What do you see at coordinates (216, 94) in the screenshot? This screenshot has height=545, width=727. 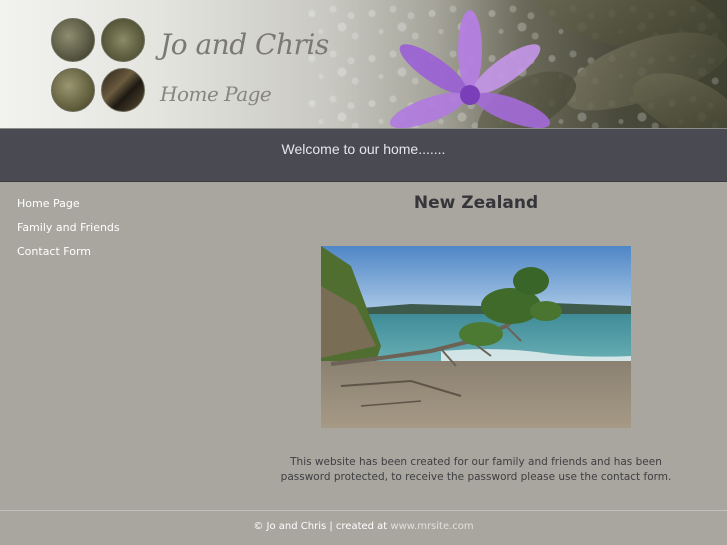 I see `site-subtitle: Home Page` at bounding box center [216, 94].